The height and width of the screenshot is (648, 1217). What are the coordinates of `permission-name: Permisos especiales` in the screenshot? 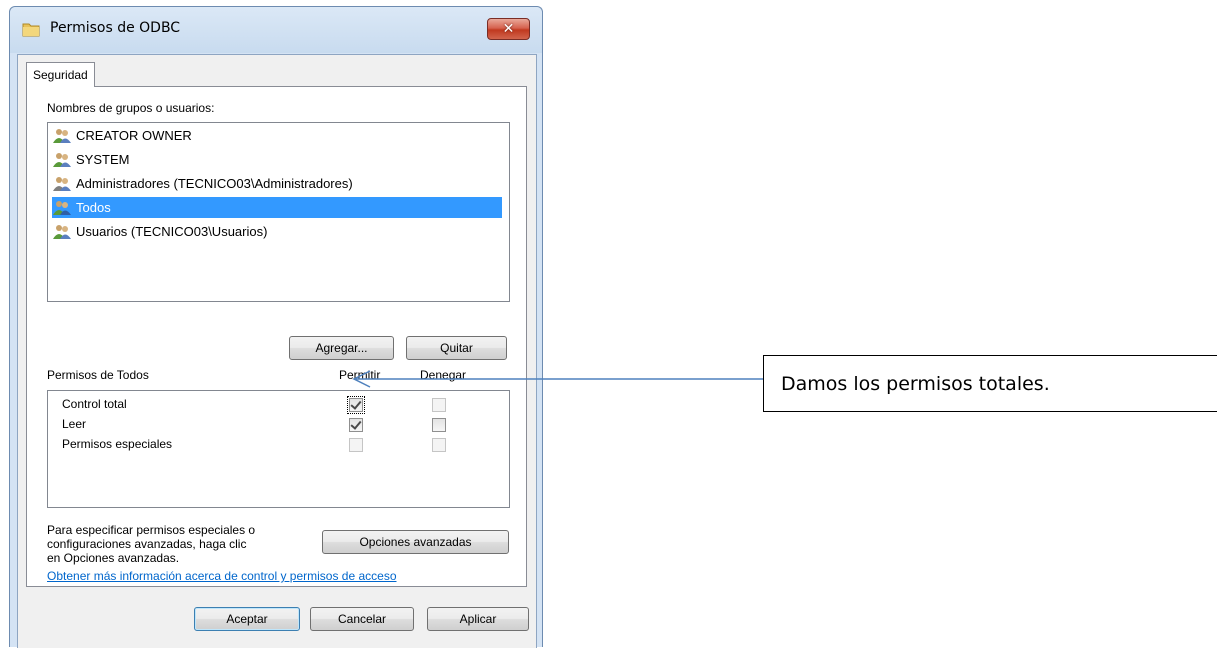 It's located at (117, 444).